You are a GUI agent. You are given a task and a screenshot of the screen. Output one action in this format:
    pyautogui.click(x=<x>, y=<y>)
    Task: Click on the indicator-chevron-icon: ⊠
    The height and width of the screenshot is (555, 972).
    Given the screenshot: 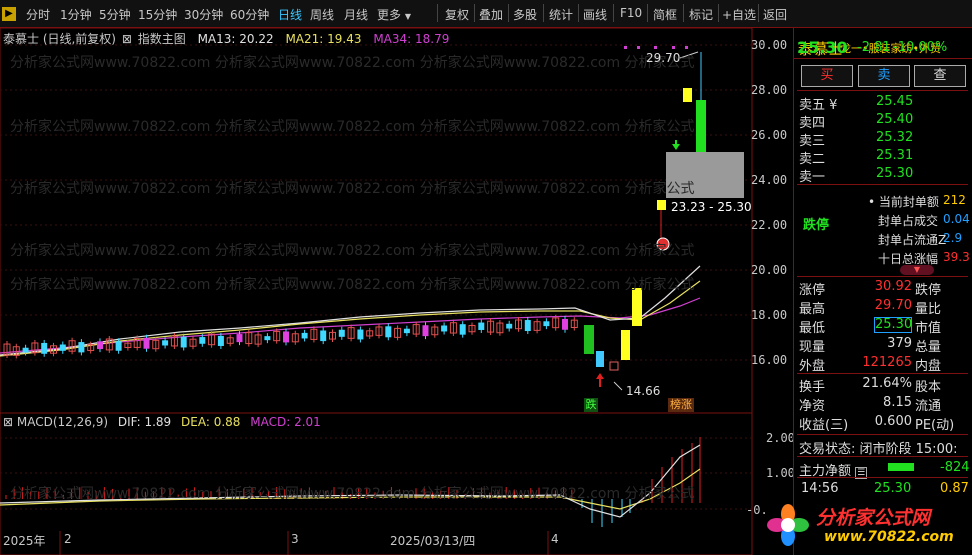 What is the action you would take?
    pyautogui.click(x=127, y=39)
    